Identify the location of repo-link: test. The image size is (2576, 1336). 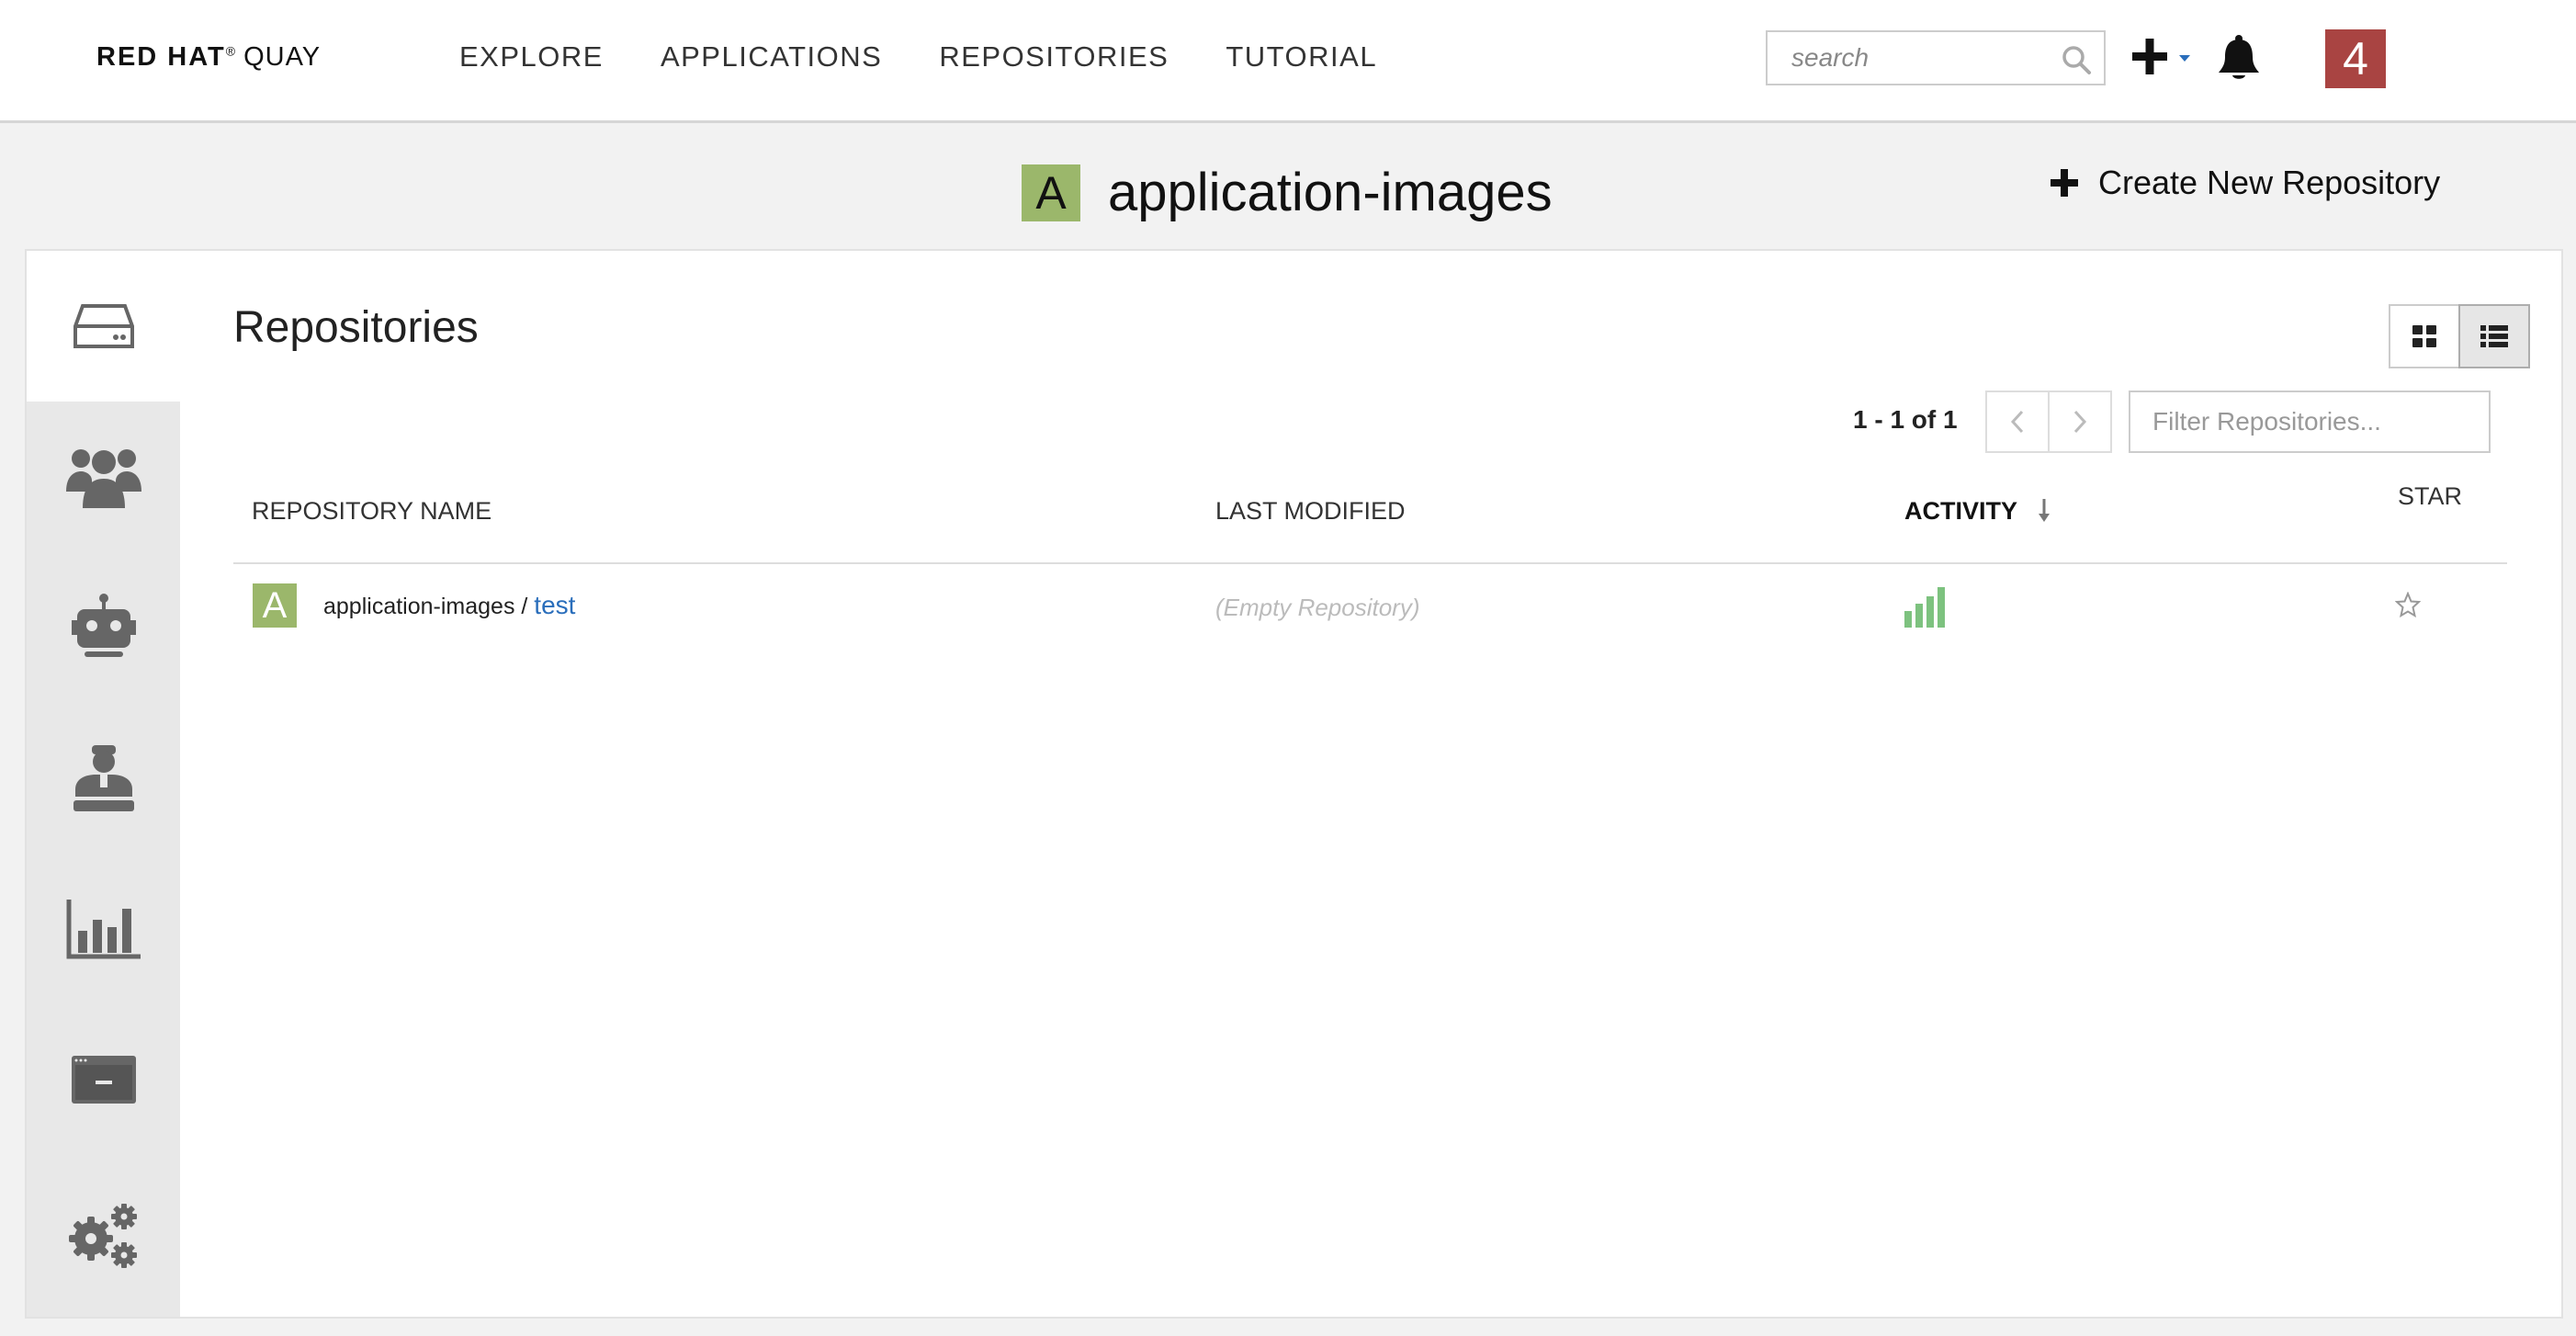
(554, 605).